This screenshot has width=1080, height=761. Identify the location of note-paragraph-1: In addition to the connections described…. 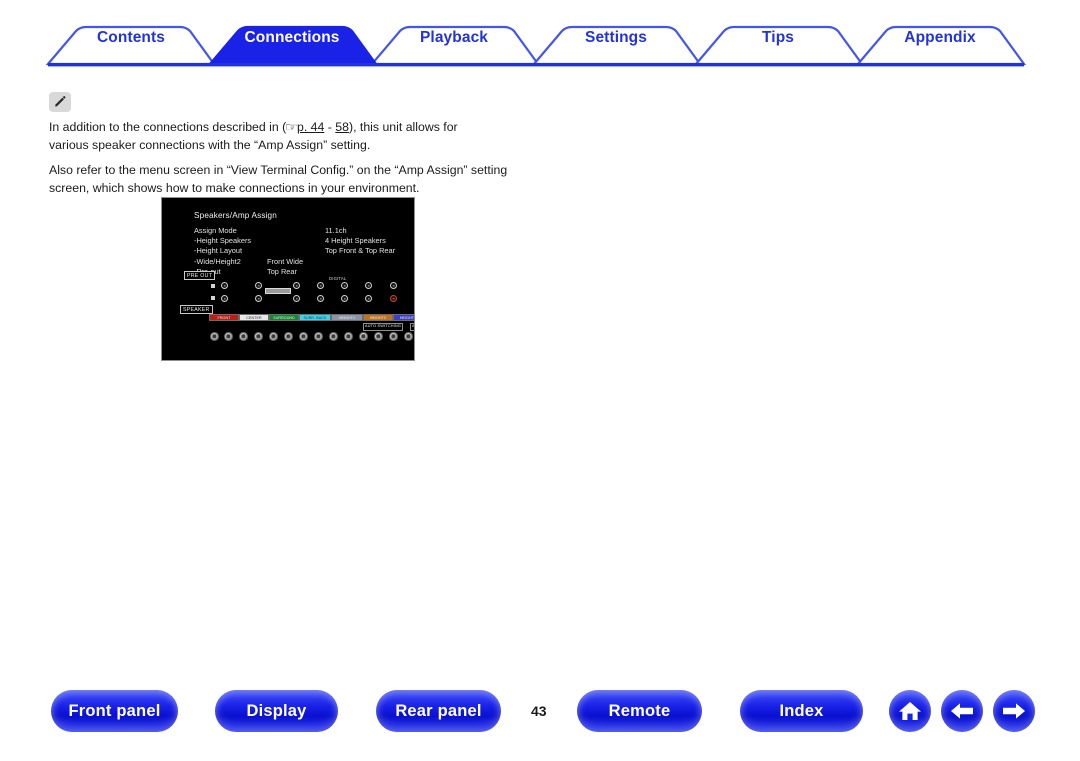
(359, 127).